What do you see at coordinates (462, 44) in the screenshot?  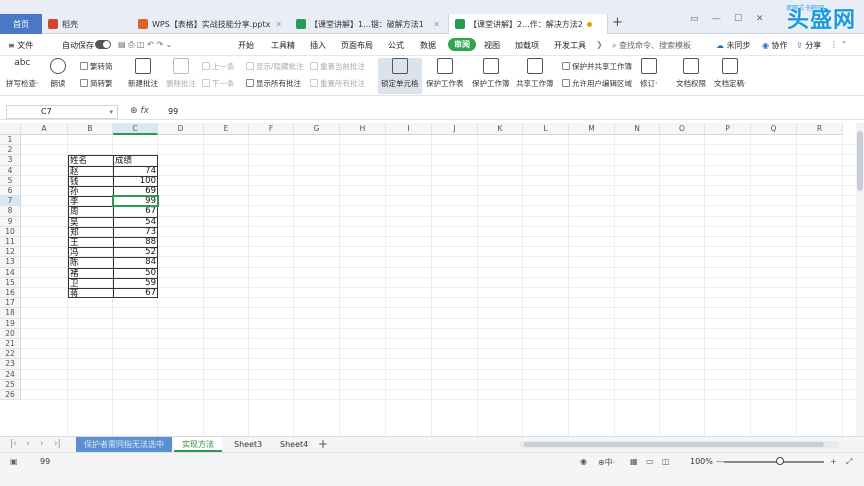 I see `menu-review: 审阅` at bounding box center [462, 44].